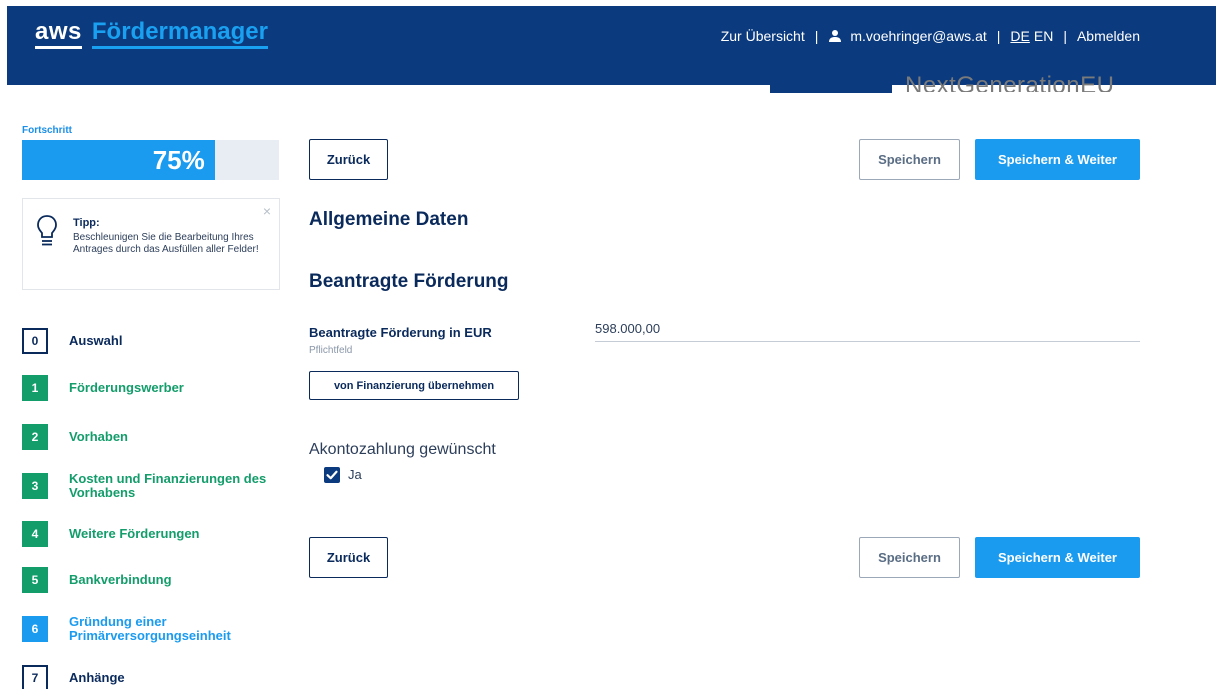  Describe the element at coordinates (126, 387) in the screenshot. I see `step-label: Förderungswerber` at that location.